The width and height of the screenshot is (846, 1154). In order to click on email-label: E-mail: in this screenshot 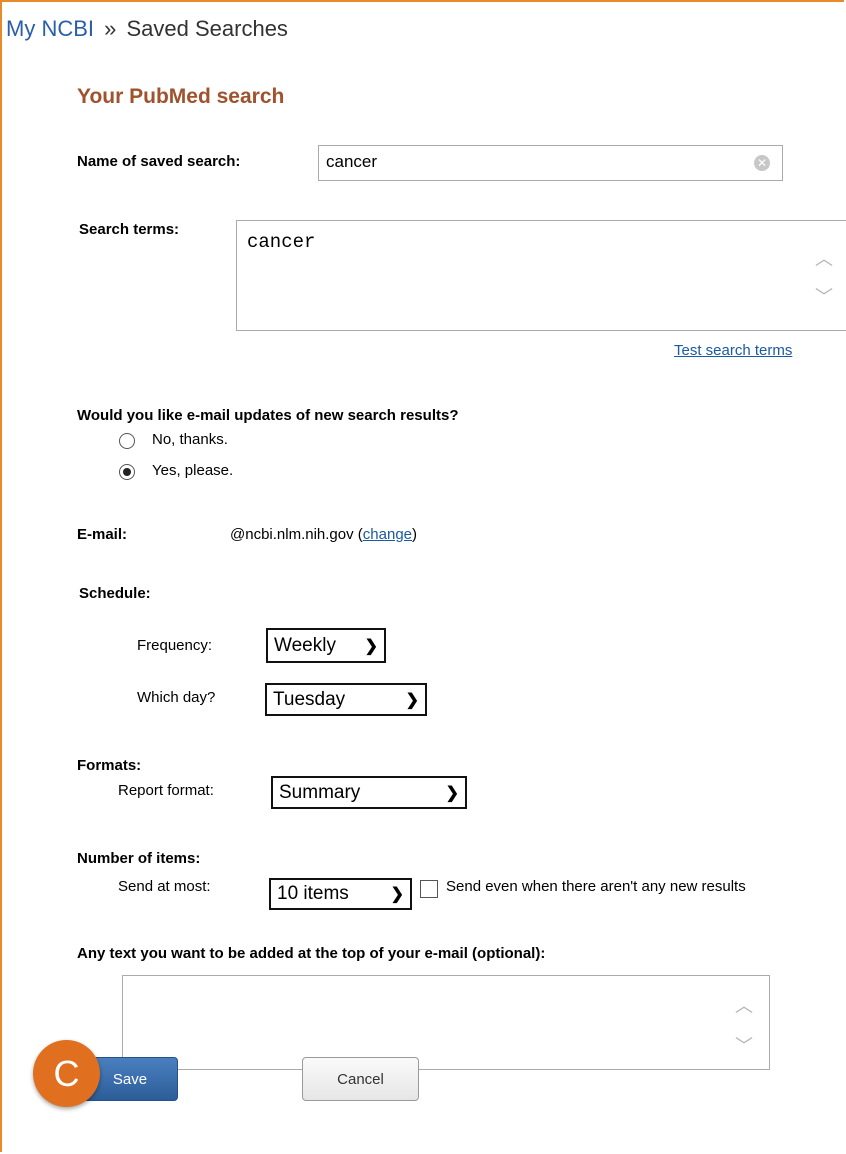, I will do `click(102, 534)`.